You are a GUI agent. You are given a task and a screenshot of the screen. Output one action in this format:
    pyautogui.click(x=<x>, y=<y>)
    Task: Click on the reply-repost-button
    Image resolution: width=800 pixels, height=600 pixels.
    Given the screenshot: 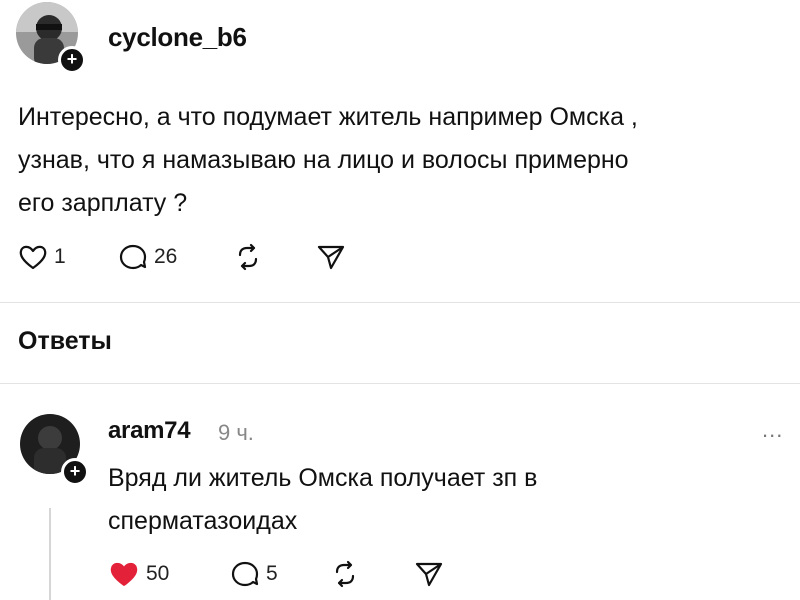 What is the action you would take?
    pyautogui.click(x=345, y=574)
    